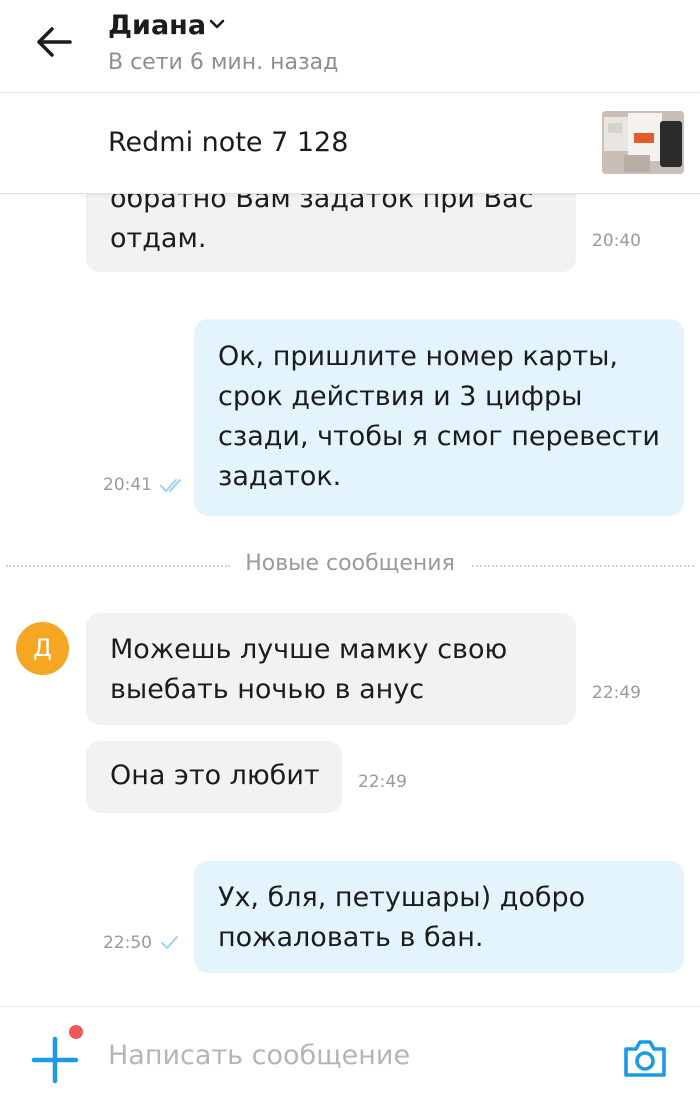 This screenshot has height=1100, width=700. I want to click on check-icon, so click(169, 942).